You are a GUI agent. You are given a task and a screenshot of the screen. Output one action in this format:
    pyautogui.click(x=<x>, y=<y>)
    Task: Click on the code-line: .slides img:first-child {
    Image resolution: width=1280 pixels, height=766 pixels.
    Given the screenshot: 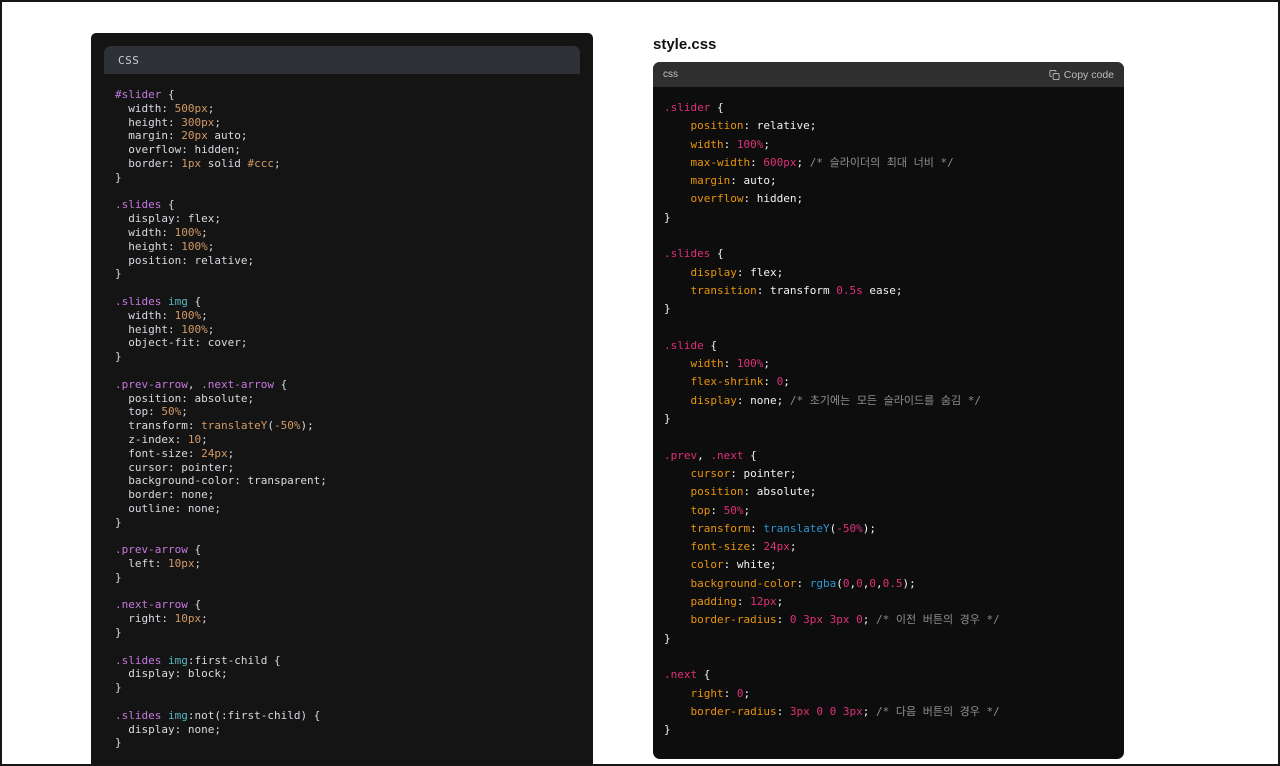 What is the action you would take?
    pyautogui.click(x=198, y=660)
    